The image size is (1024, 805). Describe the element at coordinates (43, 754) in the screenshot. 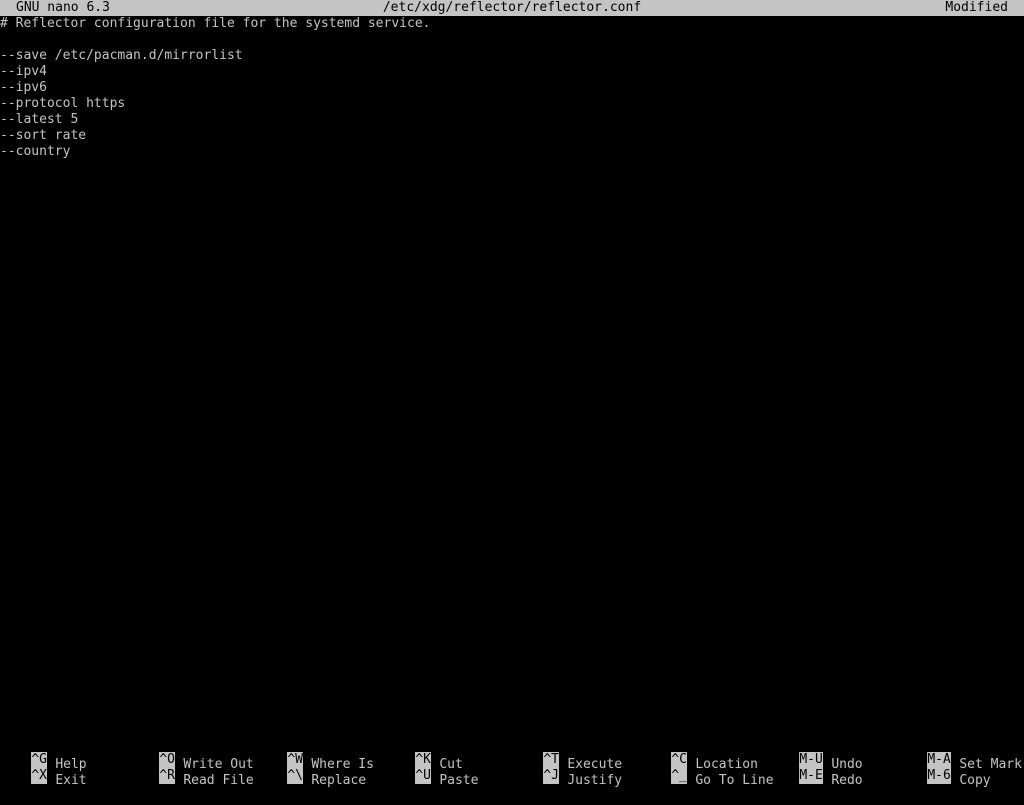

I see `shortcut-help: ^G Help` at that location.